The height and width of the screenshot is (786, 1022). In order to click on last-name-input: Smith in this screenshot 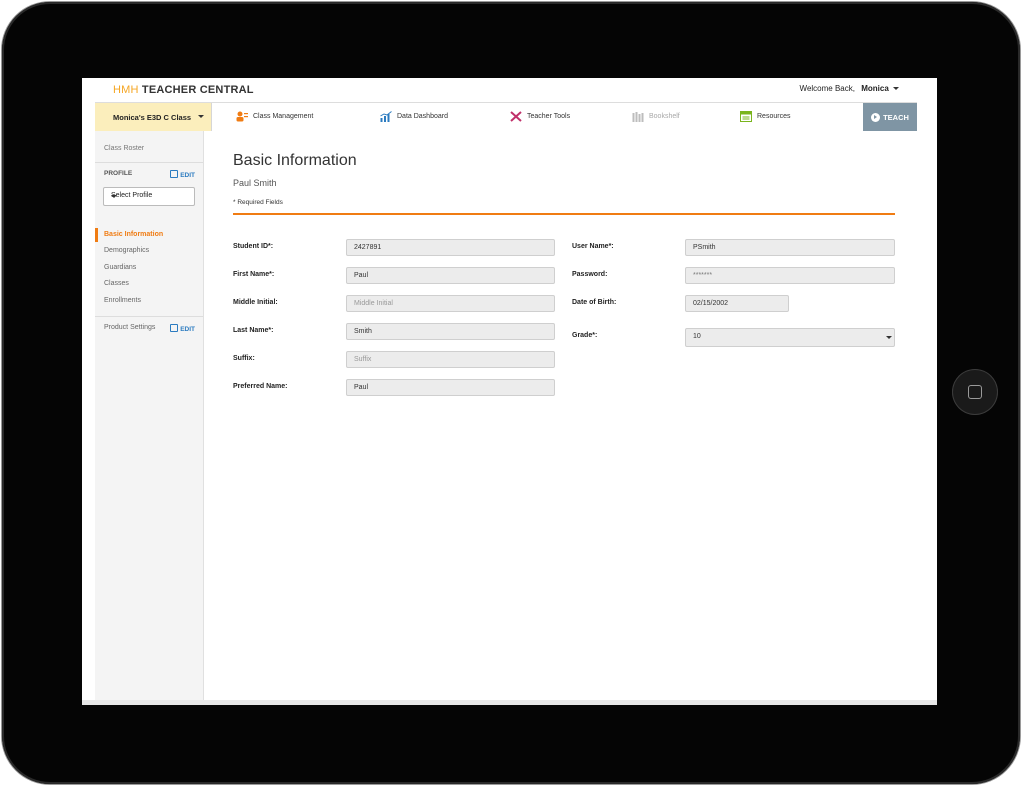, I will do `click(450, 331)`.